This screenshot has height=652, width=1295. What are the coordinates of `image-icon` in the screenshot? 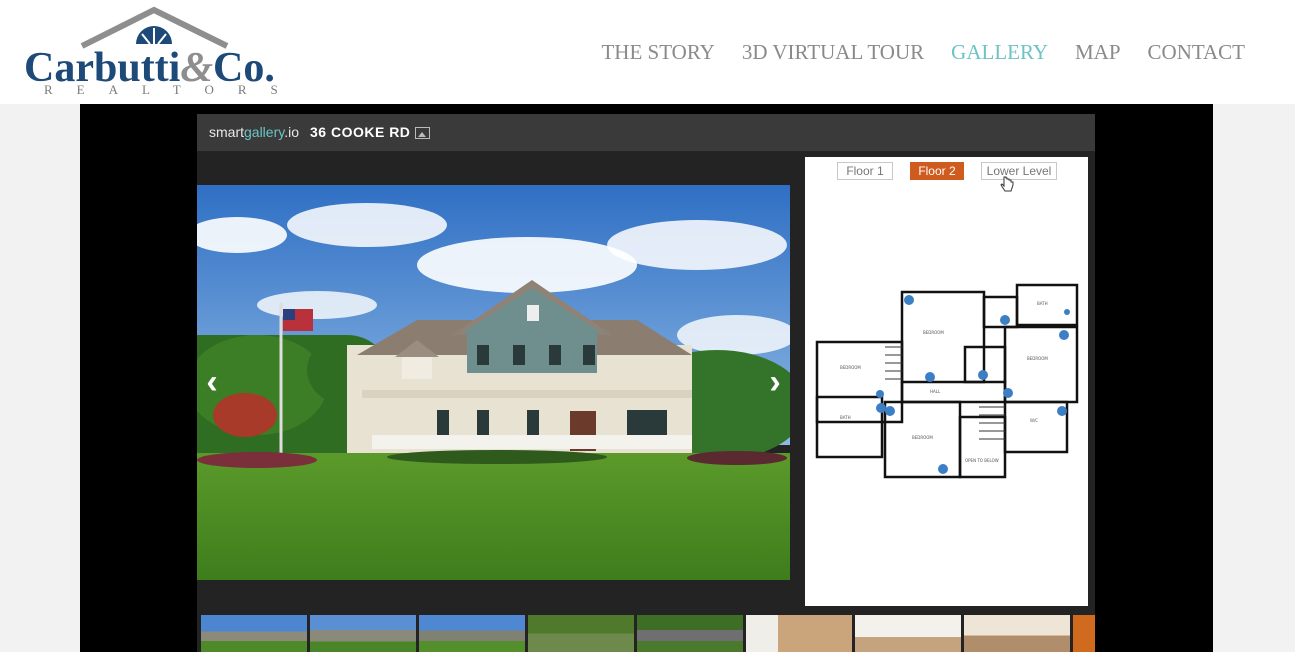 It's located at (422, 133).